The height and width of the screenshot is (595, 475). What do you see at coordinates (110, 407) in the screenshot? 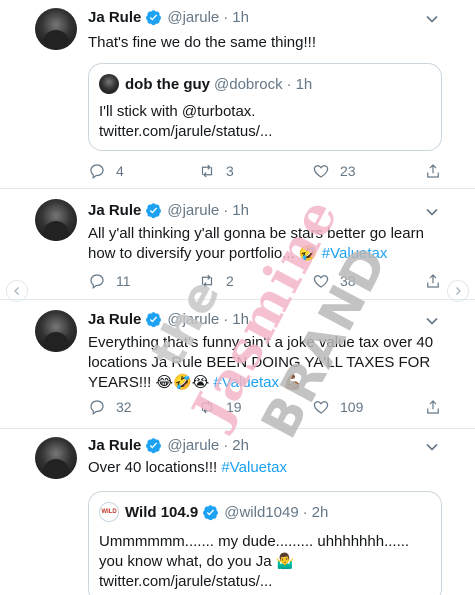
I see `reply-button: 32` at bounding box center [110, 407].